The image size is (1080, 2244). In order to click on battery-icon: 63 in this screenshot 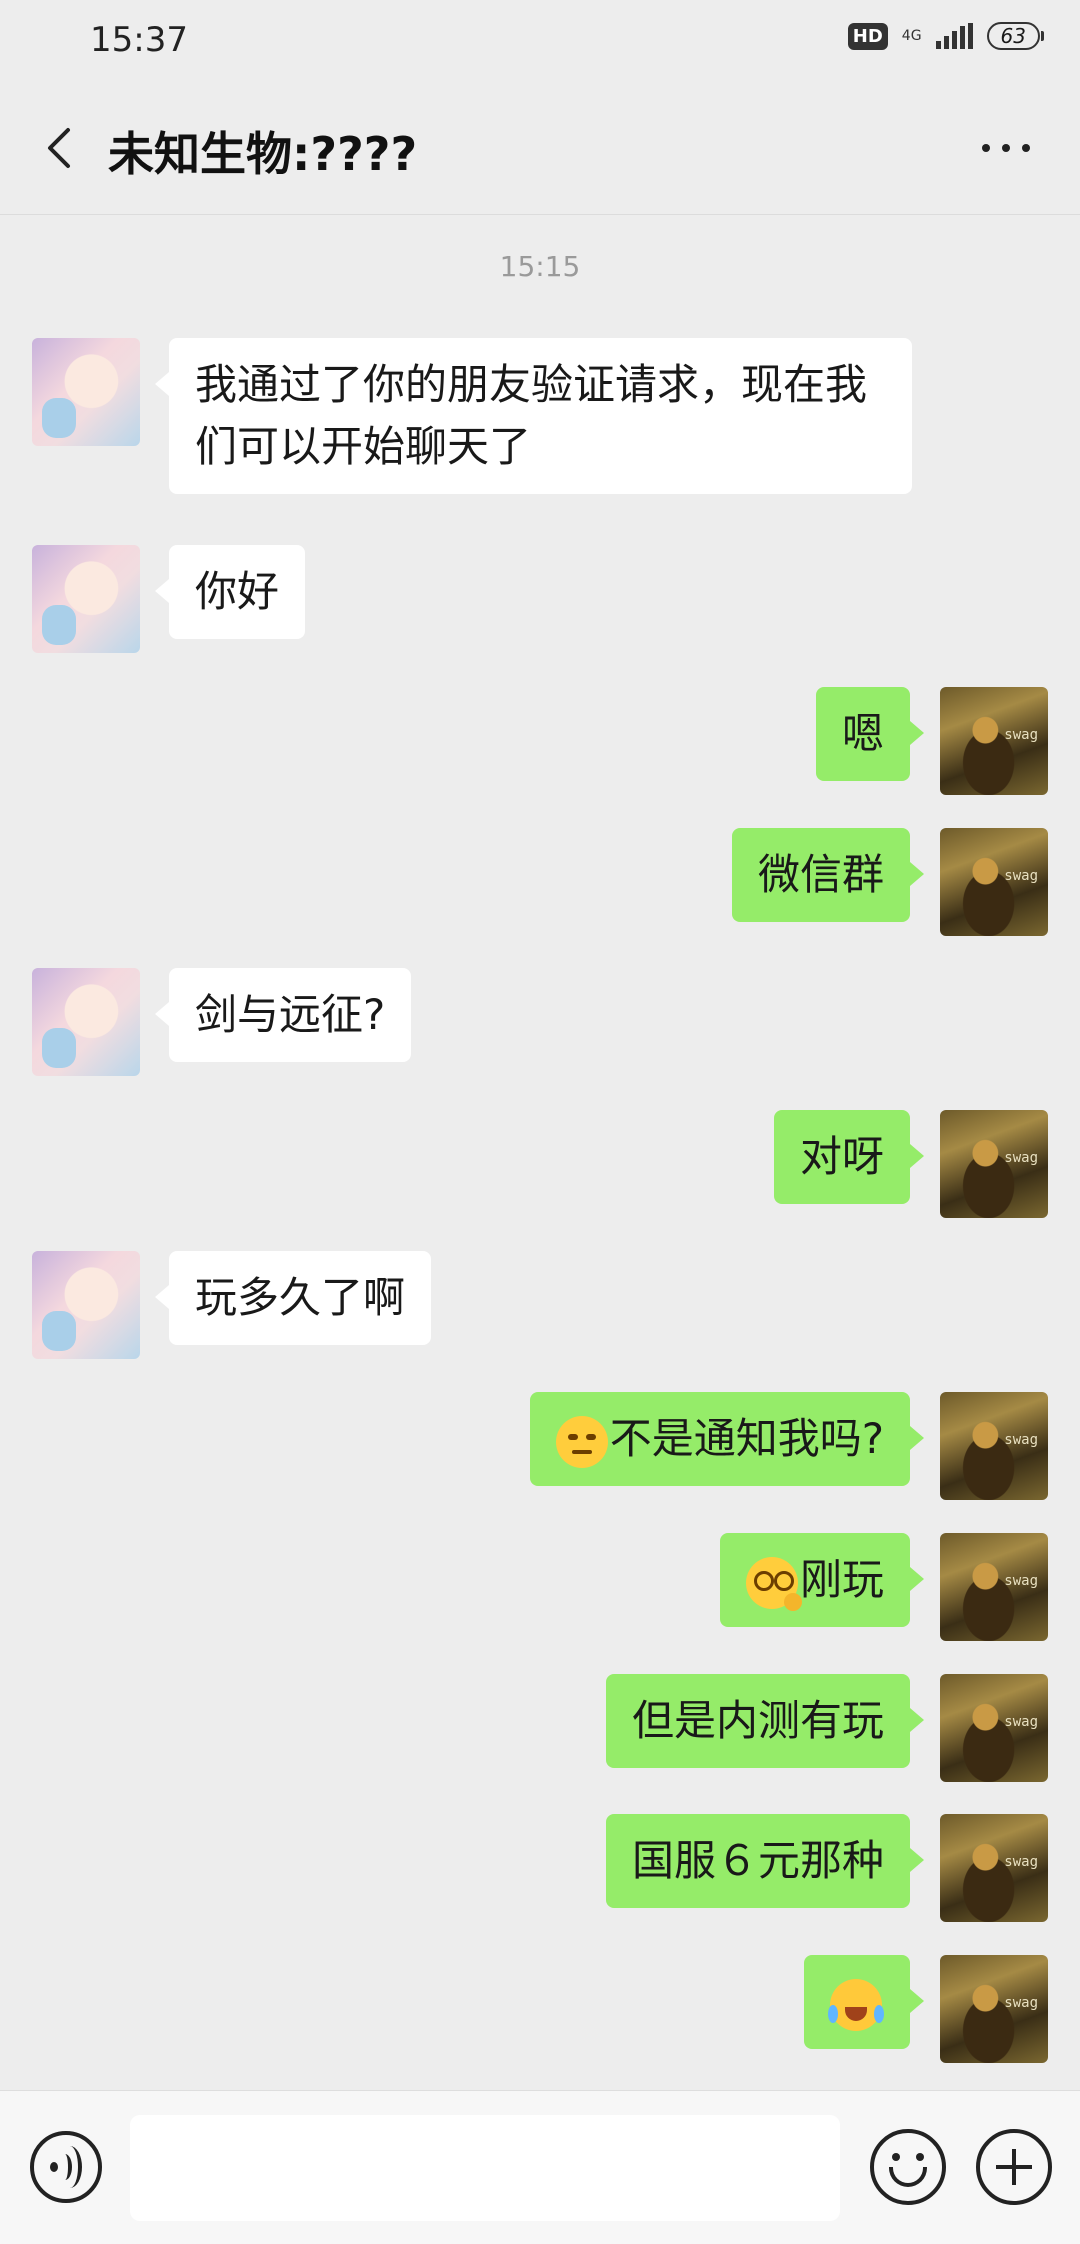, I will do `click(1015, 36)`.